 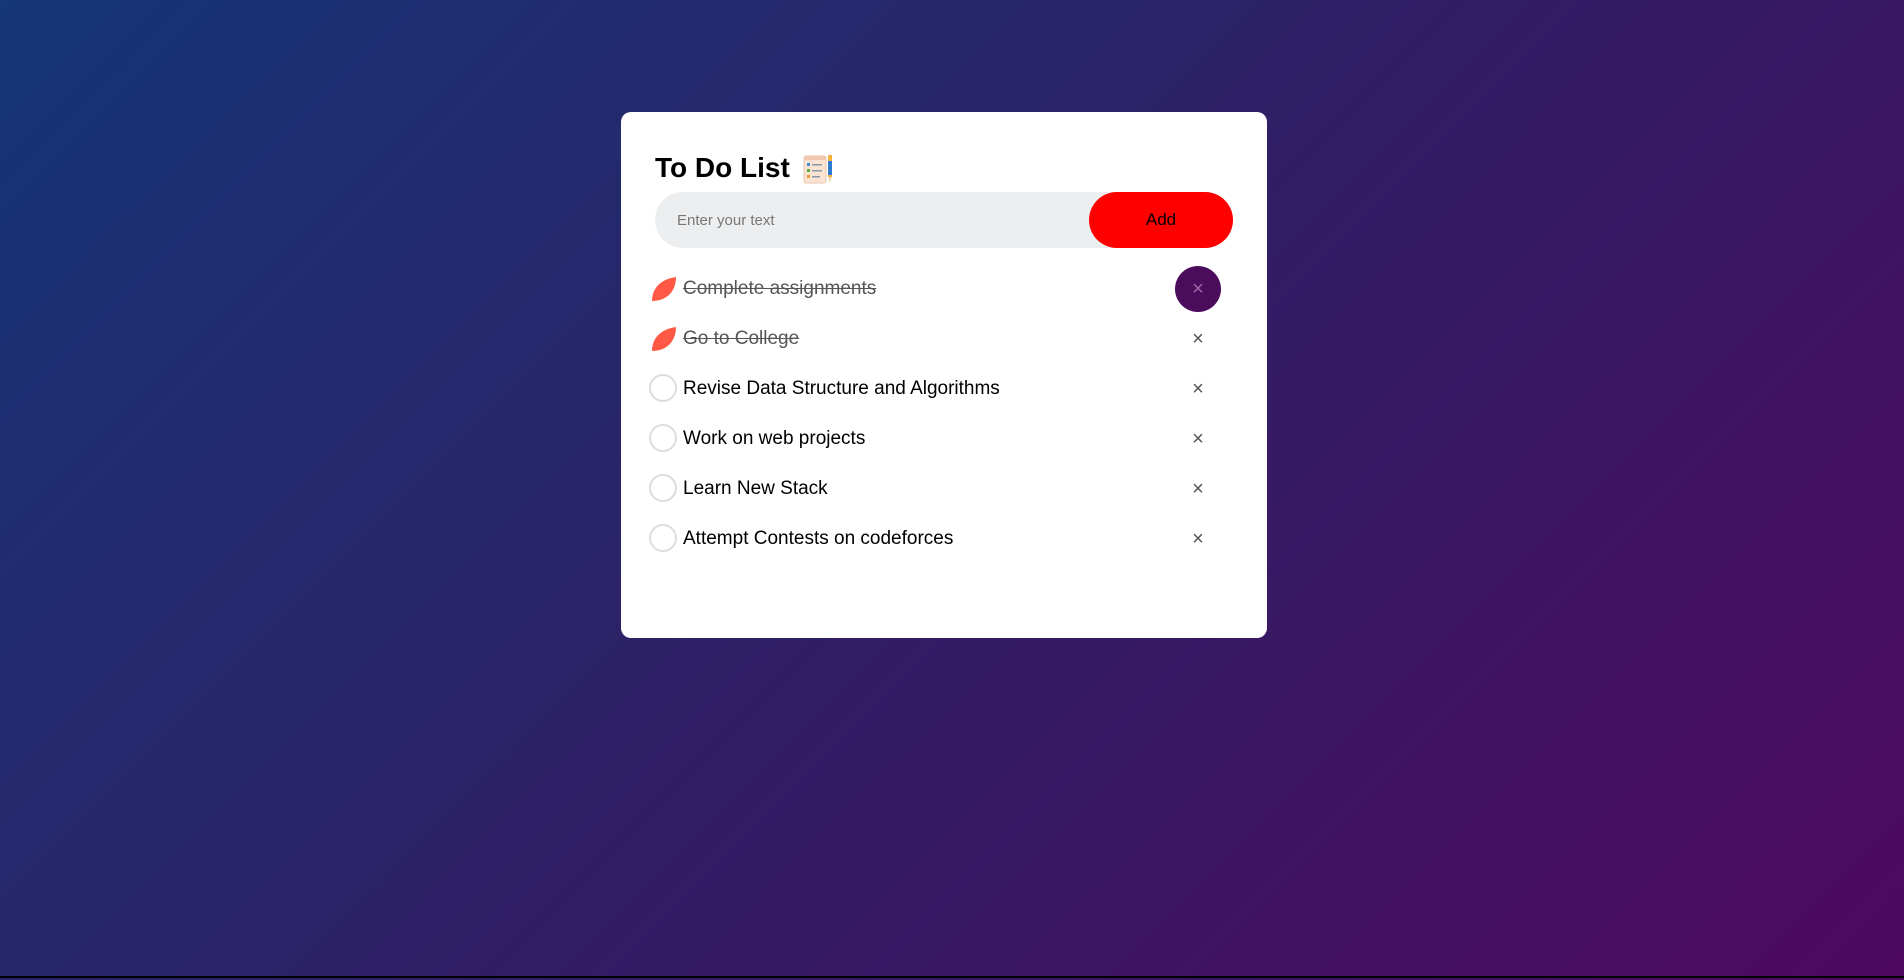 What do you see at coordinates (941, 289) in the screenshot?
I see `task-item: Complete assignments ×` at bounding box center [941, 289].